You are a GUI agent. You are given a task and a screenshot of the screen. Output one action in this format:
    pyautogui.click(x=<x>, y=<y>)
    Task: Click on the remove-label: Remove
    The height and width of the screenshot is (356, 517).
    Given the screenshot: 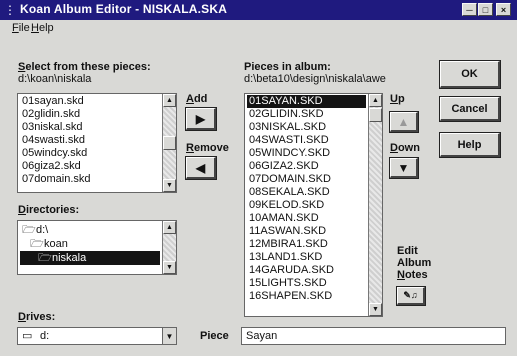 What is the action you would take?
    pyautogui.click(x=207, y=148)
    